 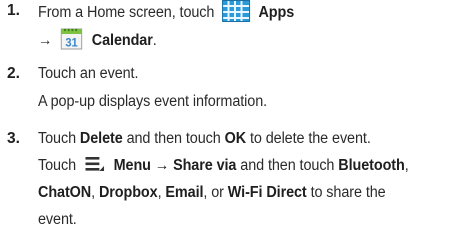 What do you see at coordinates (71, 43) in the screenshot?
I see `calendar-icon-day: 31` at bounding box center [71, 43].